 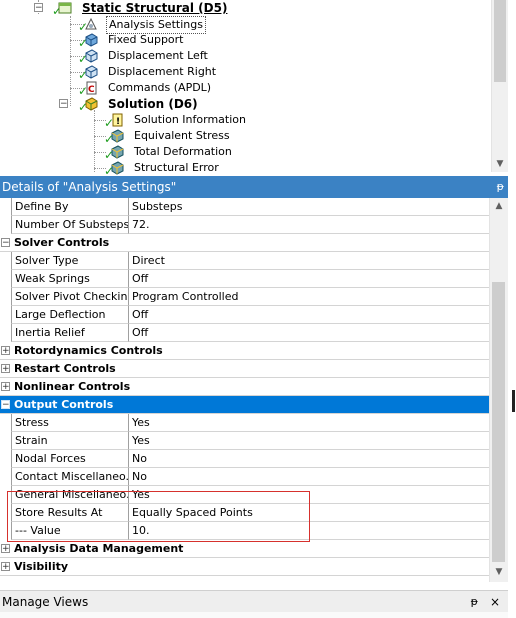 I want to click on collapse-static-structural-toggle: −, so click(x=38, y=8).